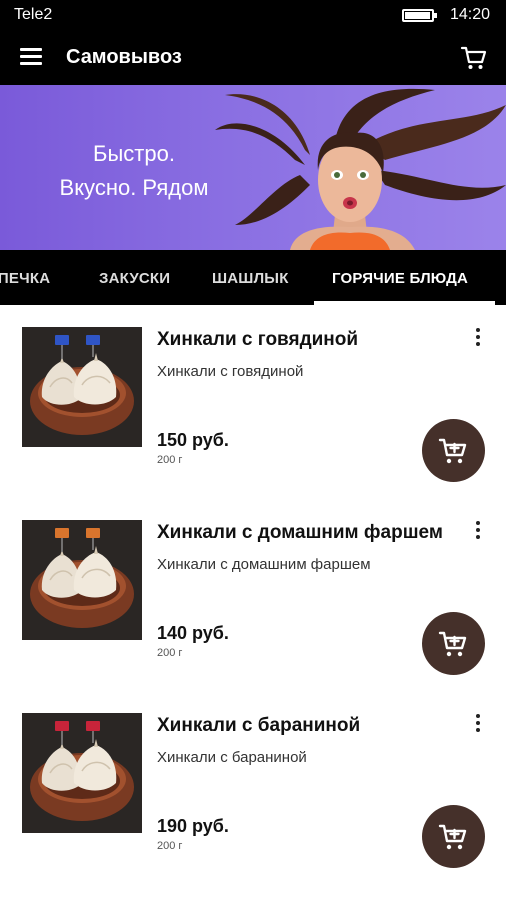 The image size is (506, 900). I want to click on banner-line-2: Вкусно. Рядом, so click(134, 187).